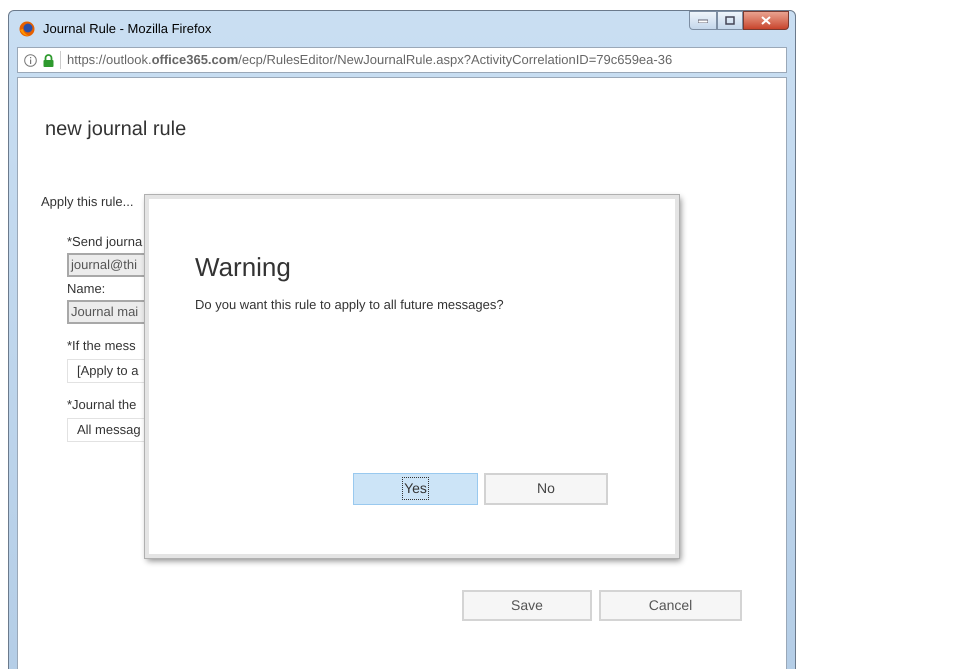 Image resolution: width=965 pixels, height=669 pixels. I want to click on maximize-icon, so click(730, 20).